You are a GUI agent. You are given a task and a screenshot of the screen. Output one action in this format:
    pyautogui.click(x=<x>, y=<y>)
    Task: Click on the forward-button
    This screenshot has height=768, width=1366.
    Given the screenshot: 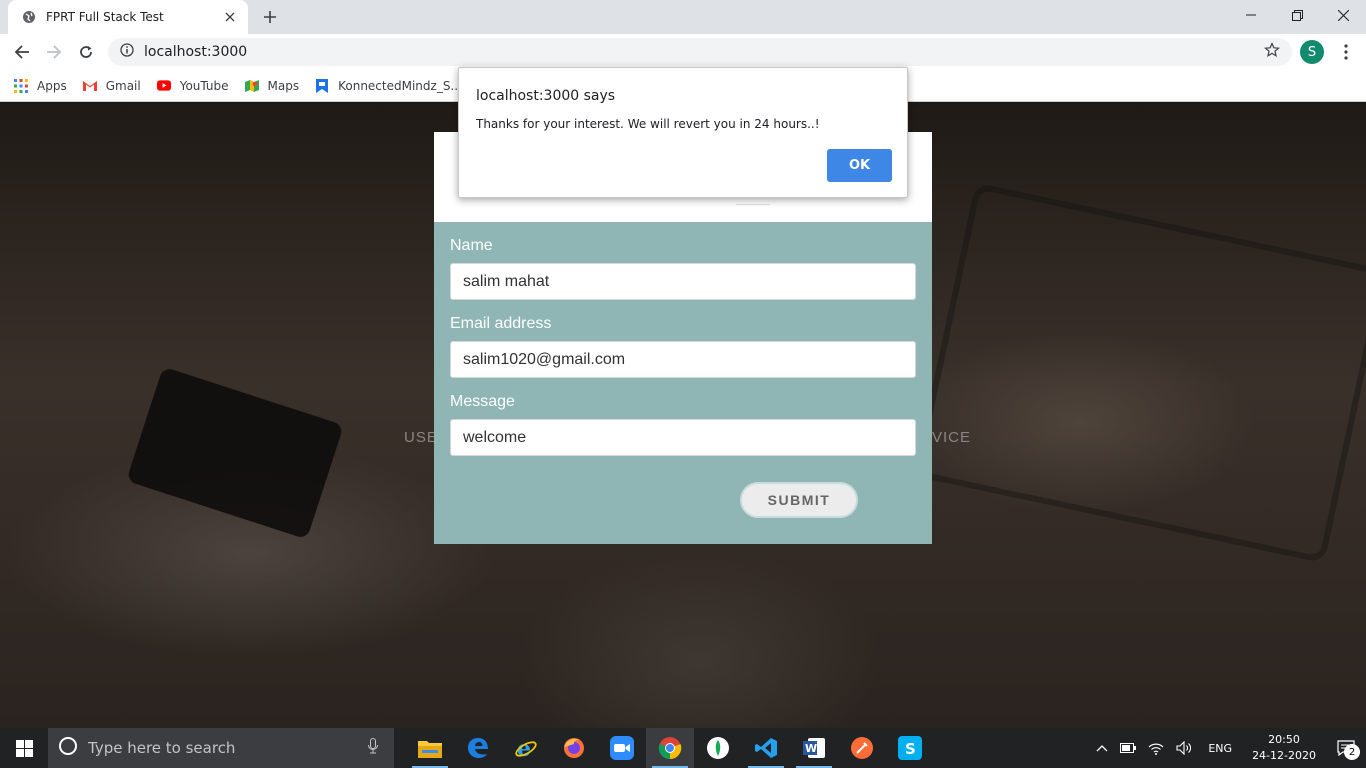 What is the action you would take?
    pyautogui.click(x=54, y=52)
    